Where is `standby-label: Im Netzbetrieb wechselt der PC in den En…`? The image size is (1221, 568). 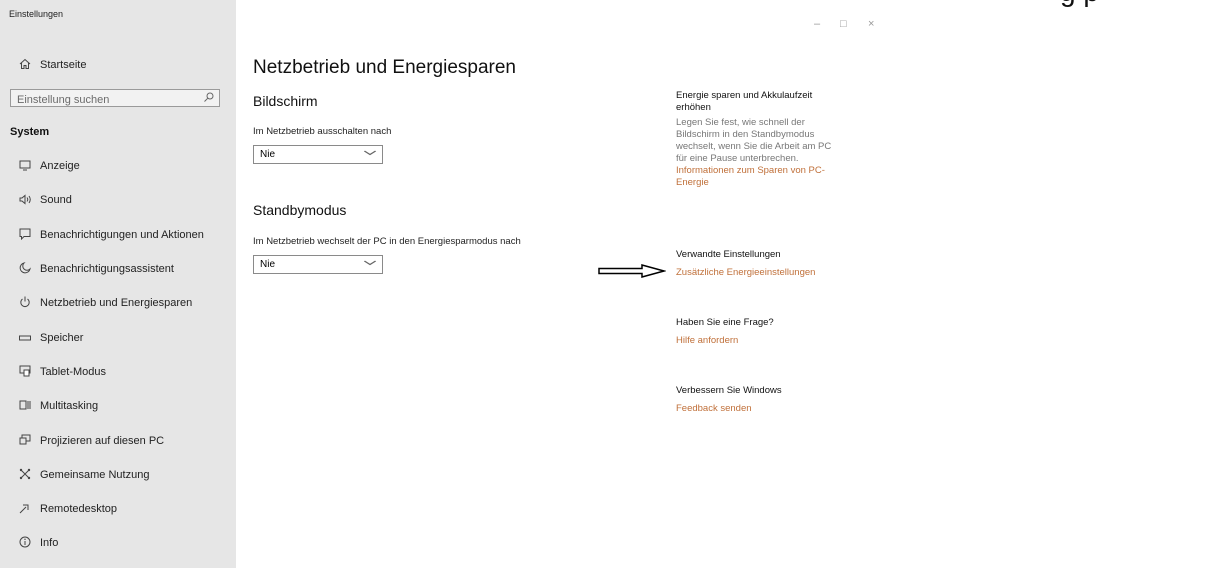 standby-label: Im Netzbetrieb wechselt der PC in den En… is located at coordinates (387, 241).